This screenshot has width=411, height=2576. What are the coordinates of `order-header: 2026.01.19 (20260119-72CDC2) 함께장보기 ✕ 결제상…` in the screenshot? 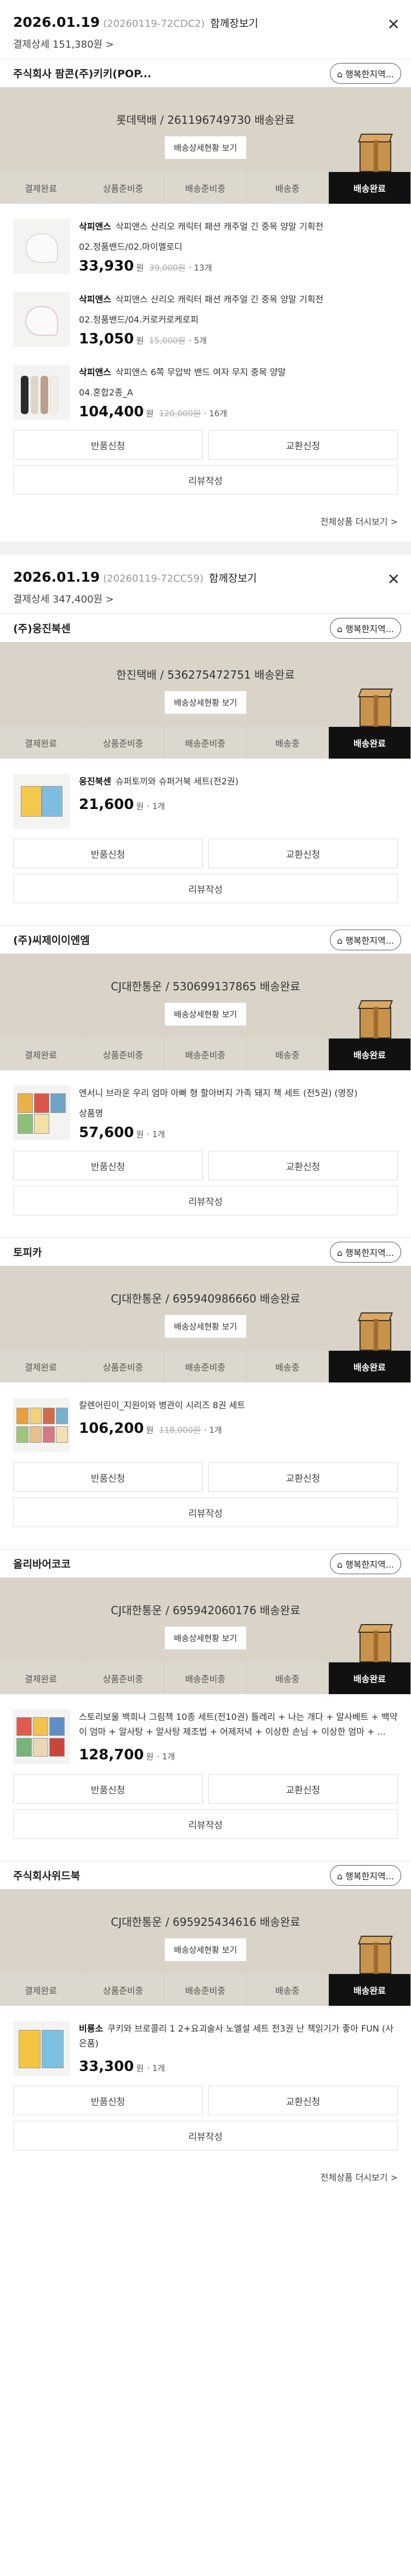 It's located at (206, 29).